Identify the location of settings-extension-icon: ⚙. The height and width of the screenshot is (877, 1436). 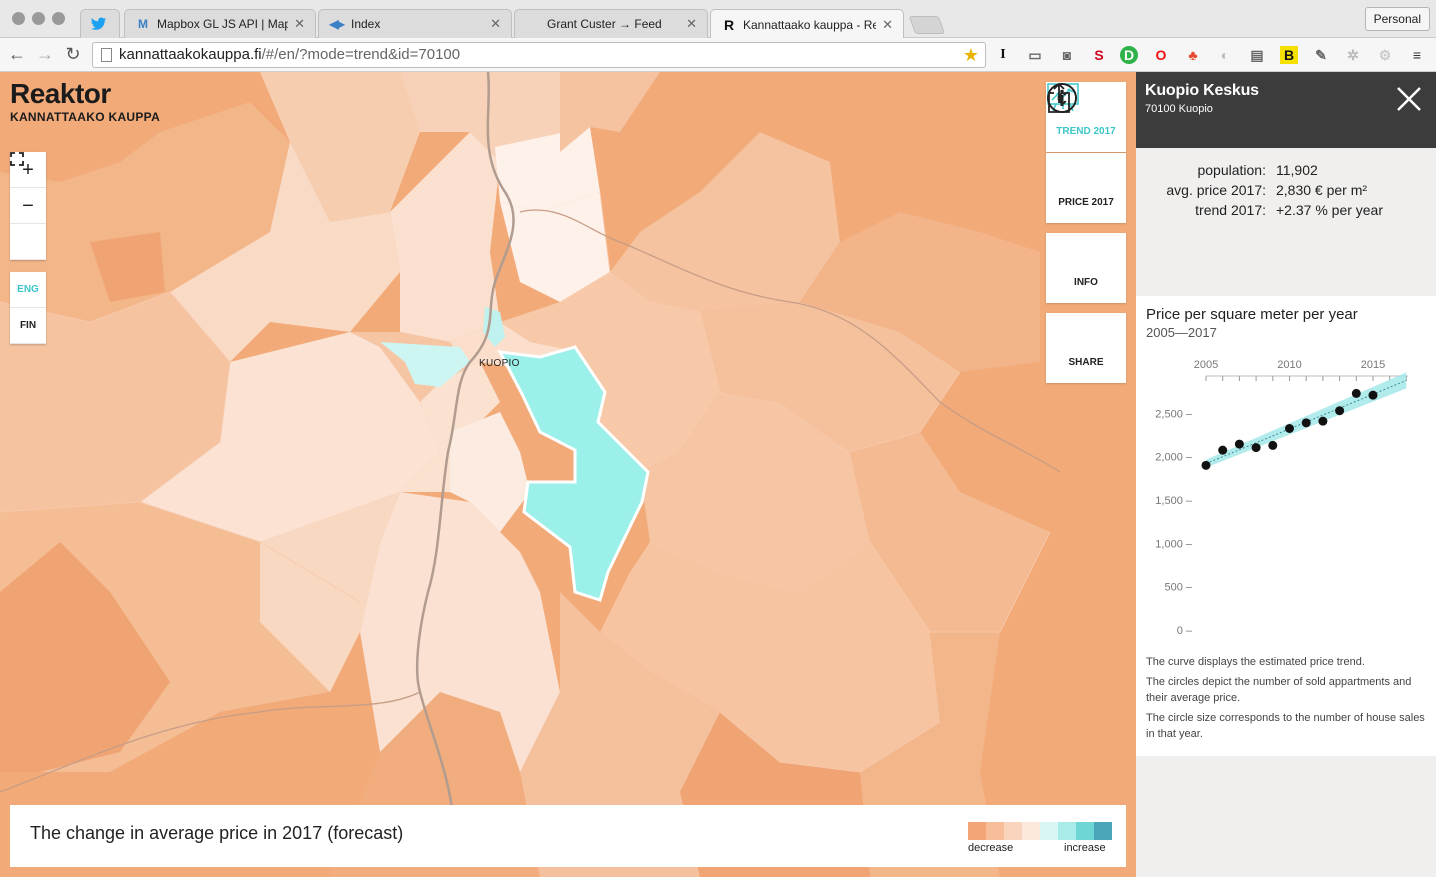
(1385, 55).